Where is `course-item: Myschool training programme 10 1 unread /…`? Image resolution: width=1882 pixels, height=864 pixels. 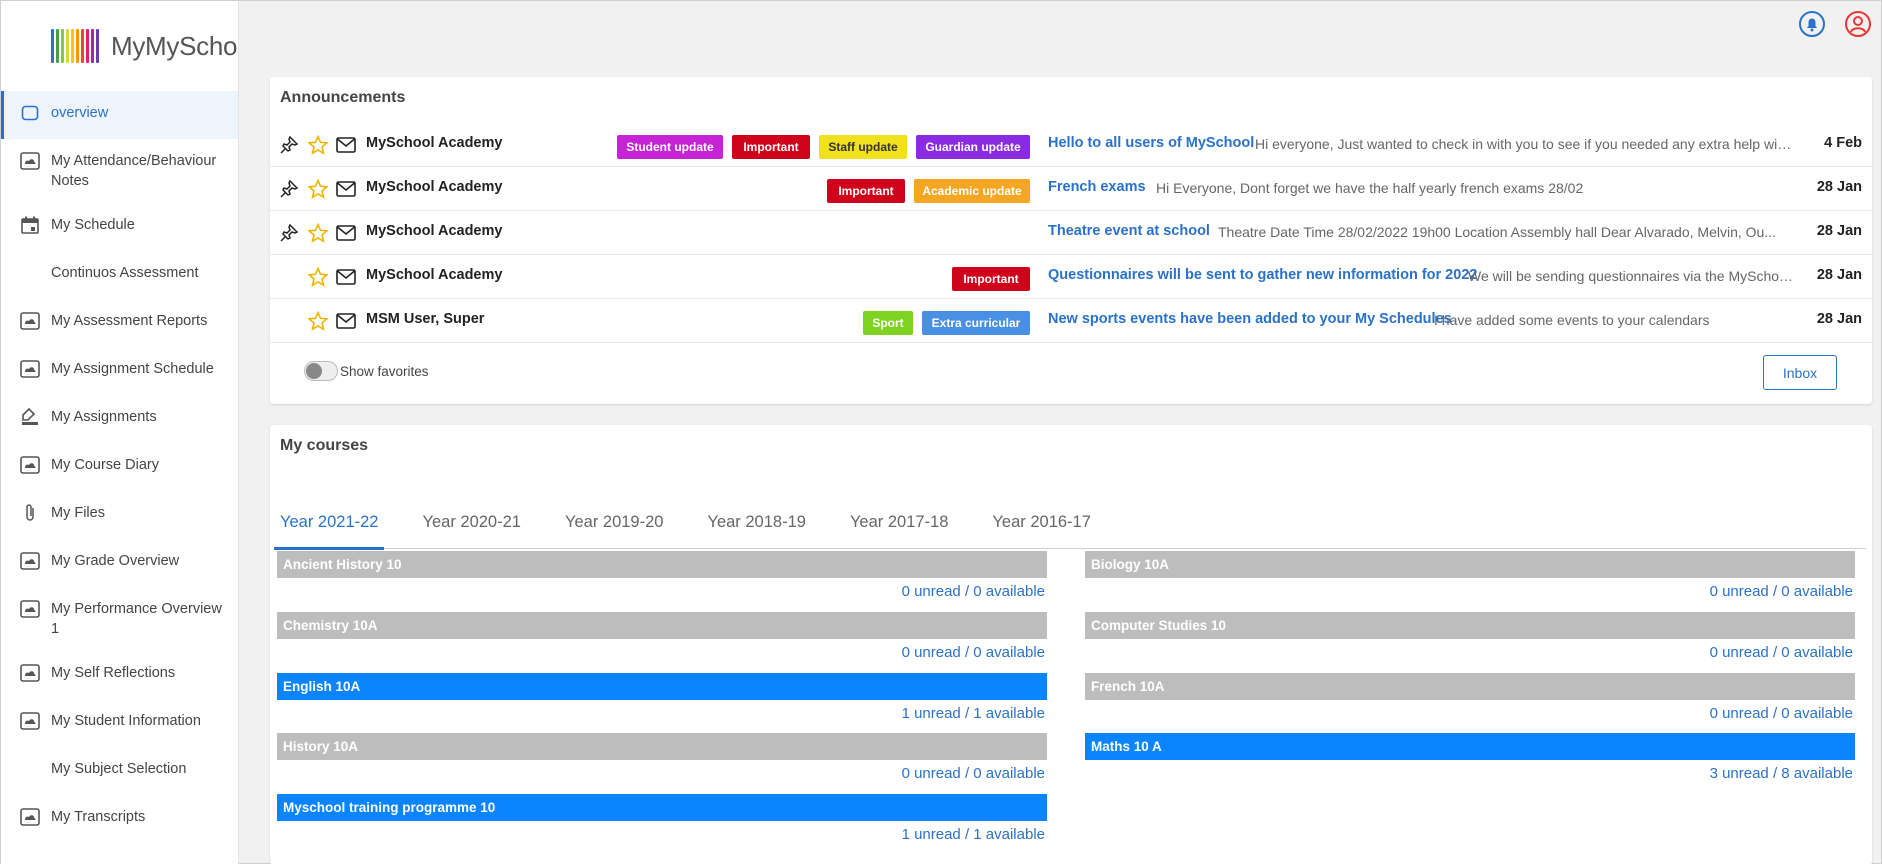 course-item: Myschool training programme 10 1 unread /… is located at coordinates (662, 818).